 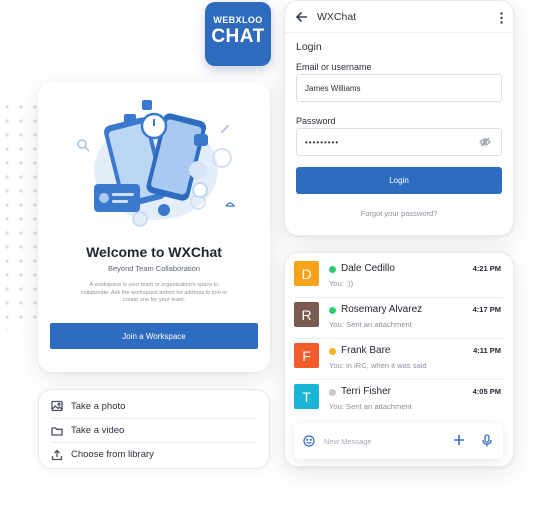 I want to click on welcome-title: Welcome to WXChat, so click(x=154, y=252).